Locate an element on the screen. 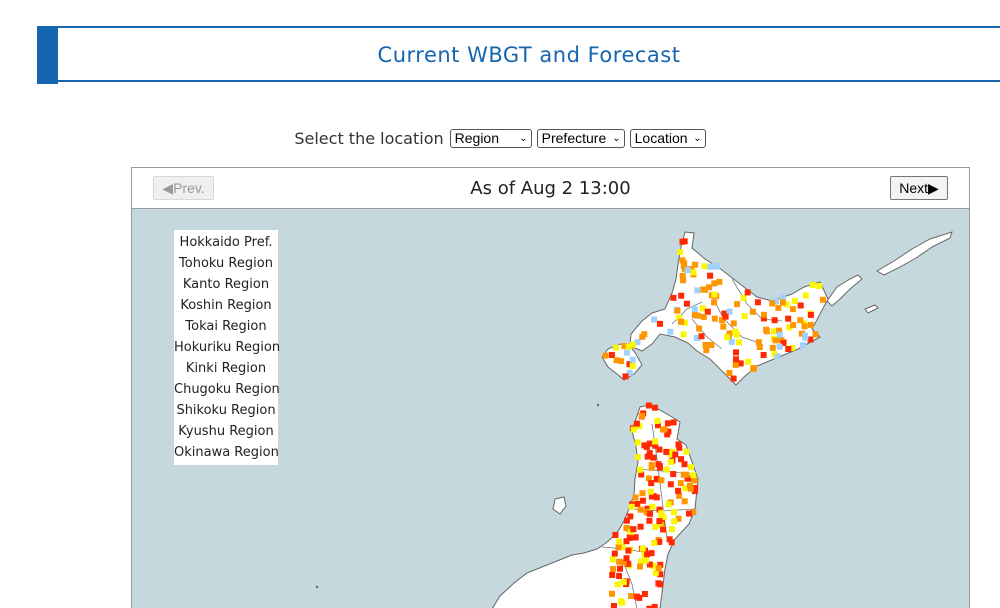 The image size is (1000, 608). region-link-koshin: Koshin Region is located at coordinates (226, 305).